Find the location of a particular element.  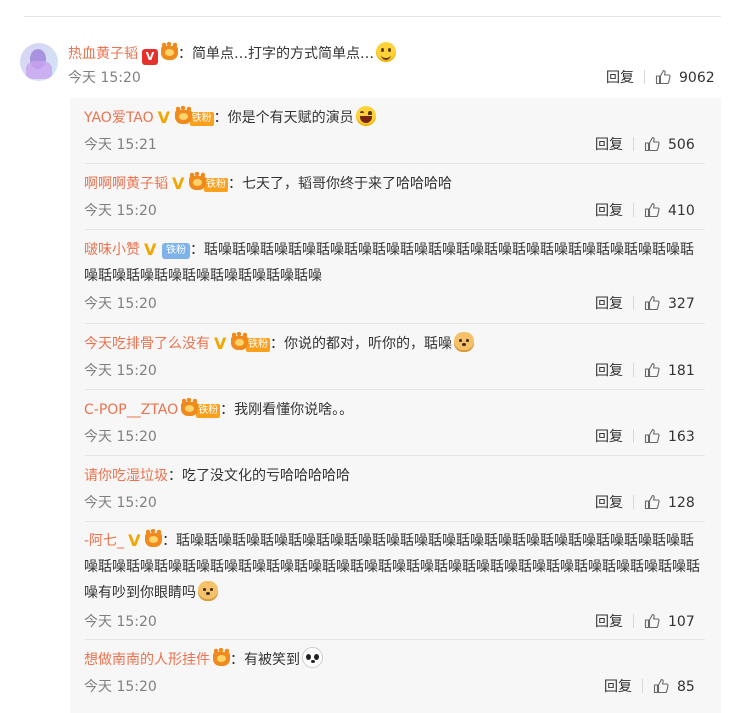

reply-content: YAO爱TAO V 铁粉 ：你是个有天赋的演员 is located at coordinates (394, 118).